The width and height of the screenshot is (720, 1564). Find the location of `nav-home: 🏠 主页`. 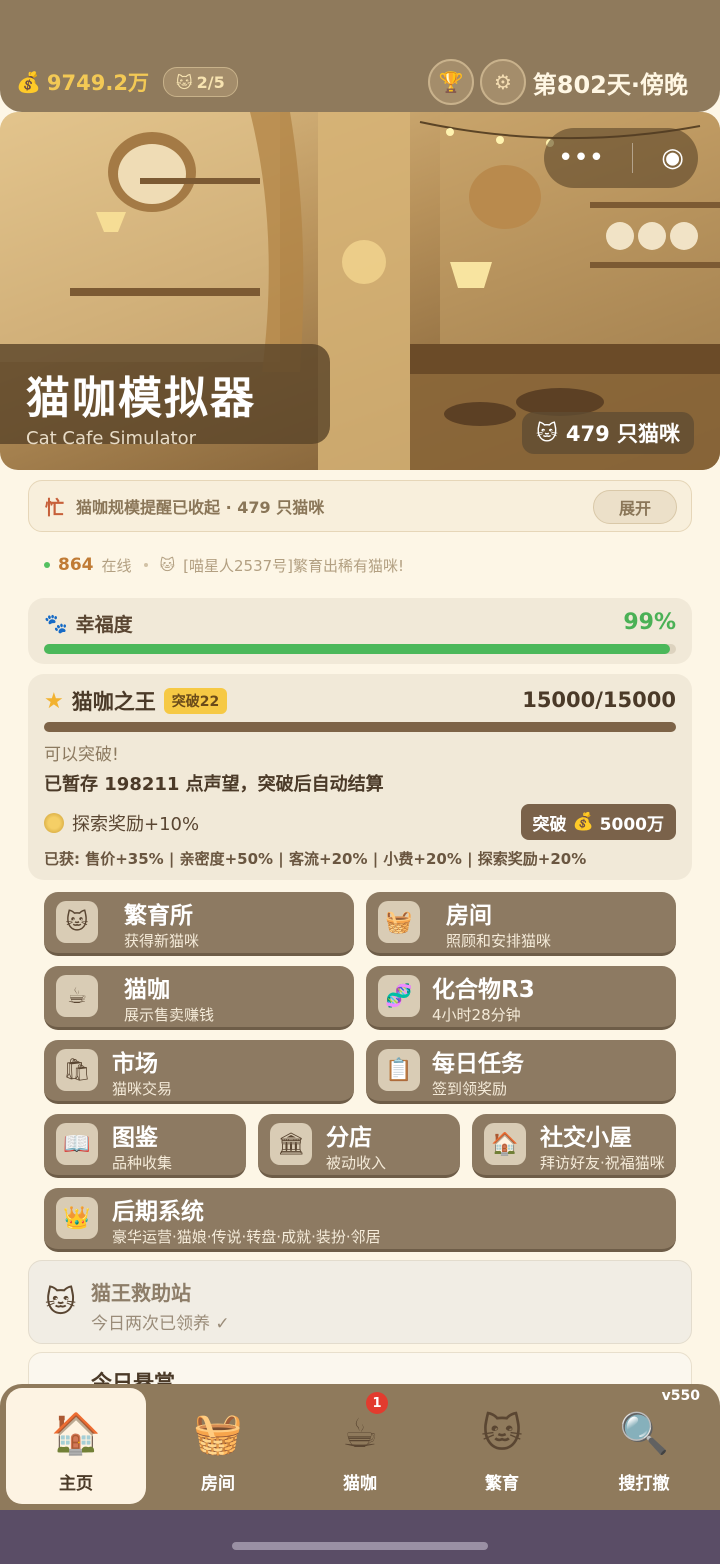

nav-home: 🏠 主页 is located at coordinates (76, 1446).